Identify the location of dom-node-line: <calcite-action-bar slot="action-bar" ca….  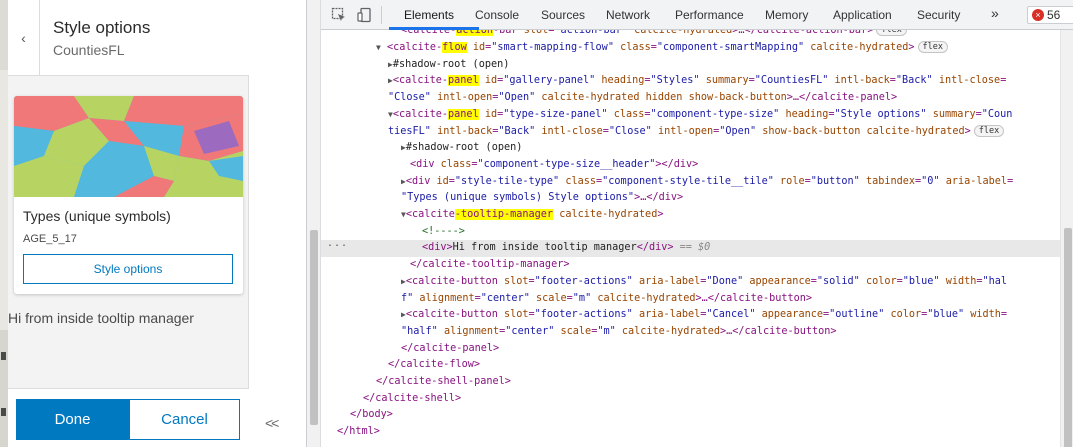
(654, 35).